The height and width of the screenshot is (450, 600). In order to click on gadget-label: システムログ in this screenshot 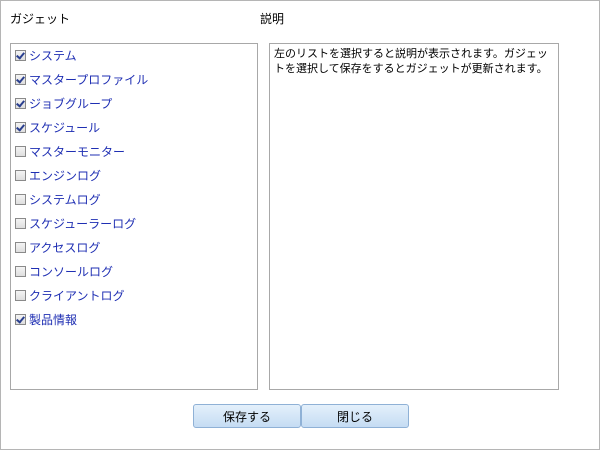, I will do `click(65, 199)`.